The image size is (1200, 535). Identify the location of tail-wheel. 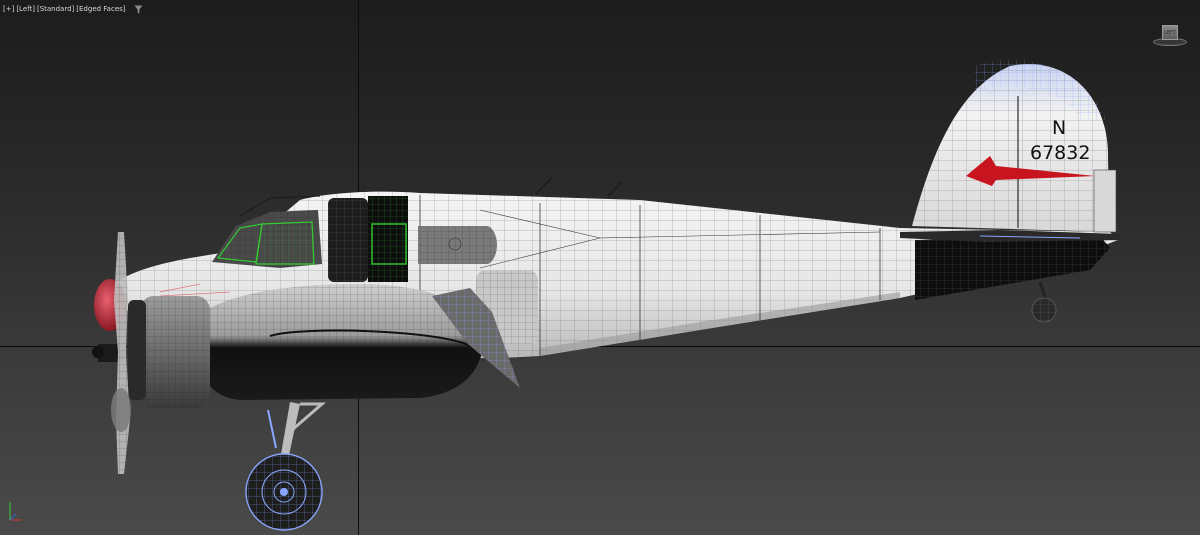
(1044, 302).